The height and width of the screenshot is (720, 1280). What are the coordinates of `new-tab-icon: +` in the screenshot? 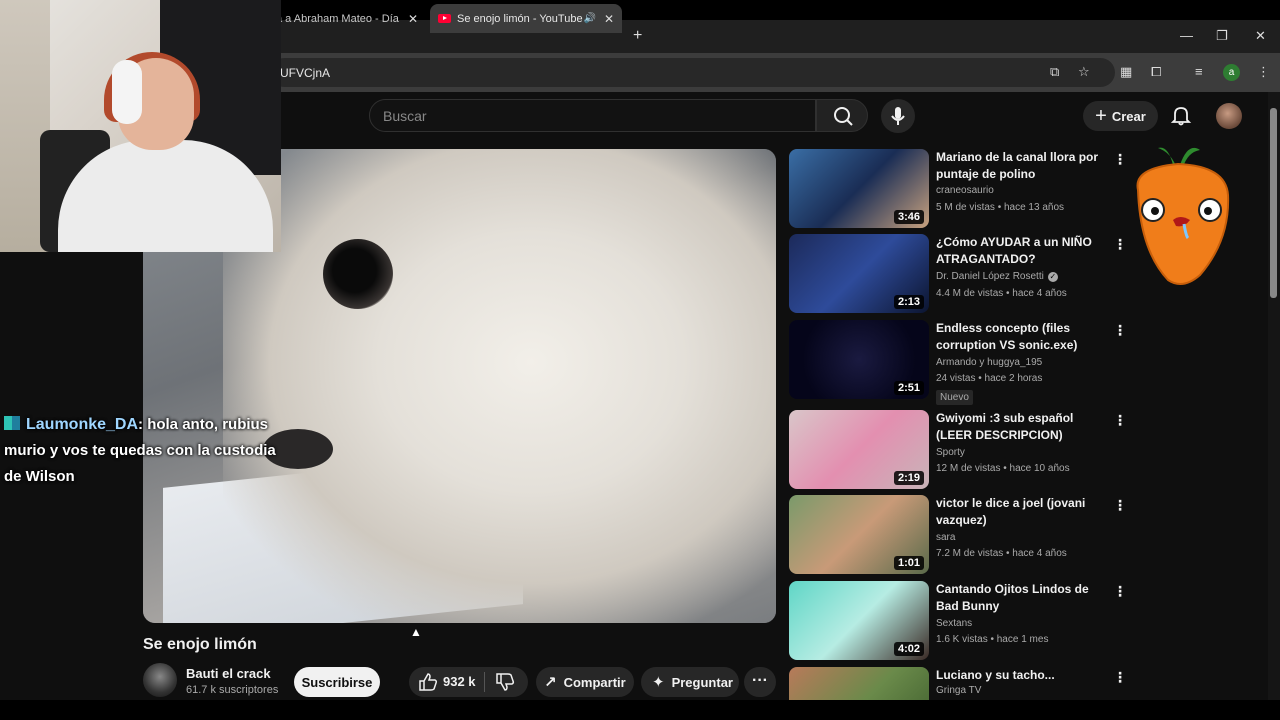 It's located at (637, 36).